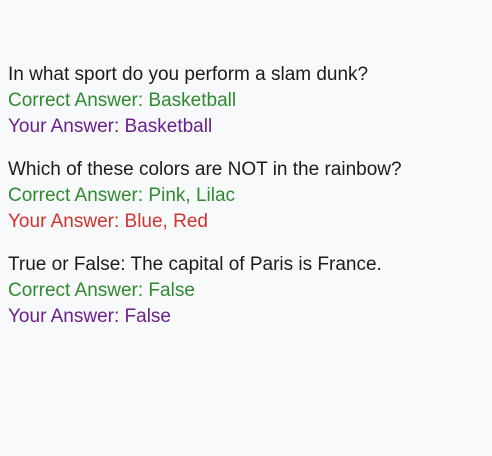 This screenshot has height=456, width=492. Describe the element at coordinates (101, 290) in the screenshot. I see `correct-answer-text: Correct Answer: False` at that location.